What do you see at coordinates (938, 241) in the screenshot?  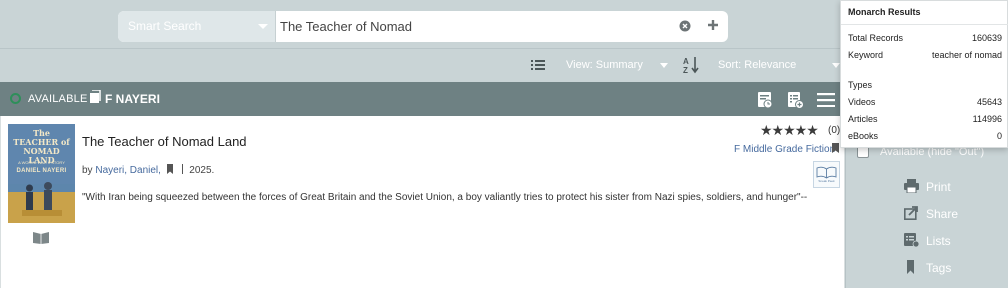 I see `lists-label: Lists` at bounding box center [938, 241].